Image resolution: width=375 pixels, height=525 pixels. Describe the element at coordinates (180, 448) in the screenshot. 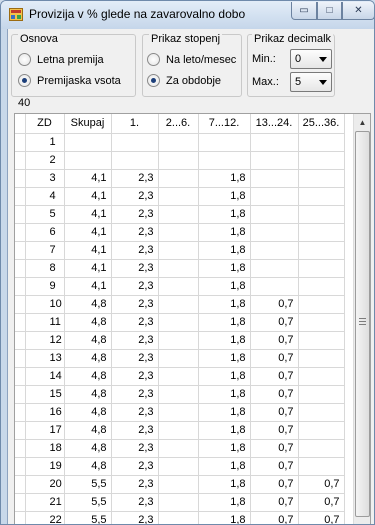

I see `table-row: 18 4,8 2,3 1,8 0,7` at that location.